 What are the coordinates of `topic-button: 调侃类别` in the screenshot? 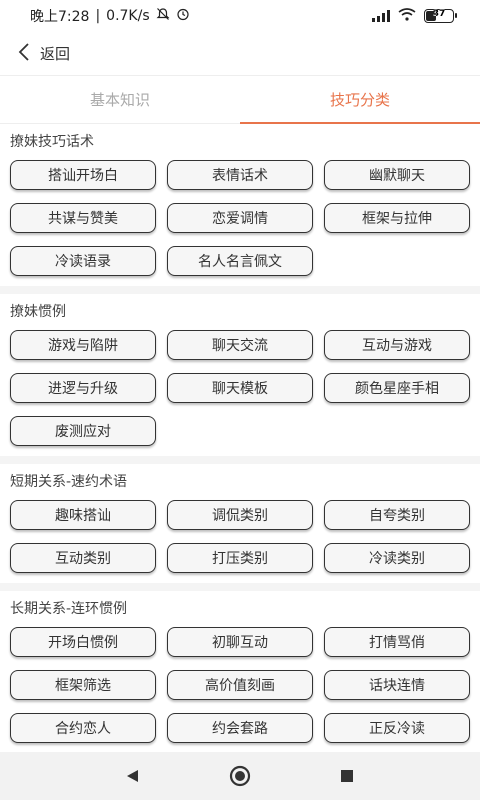 It's located at (240, 515).